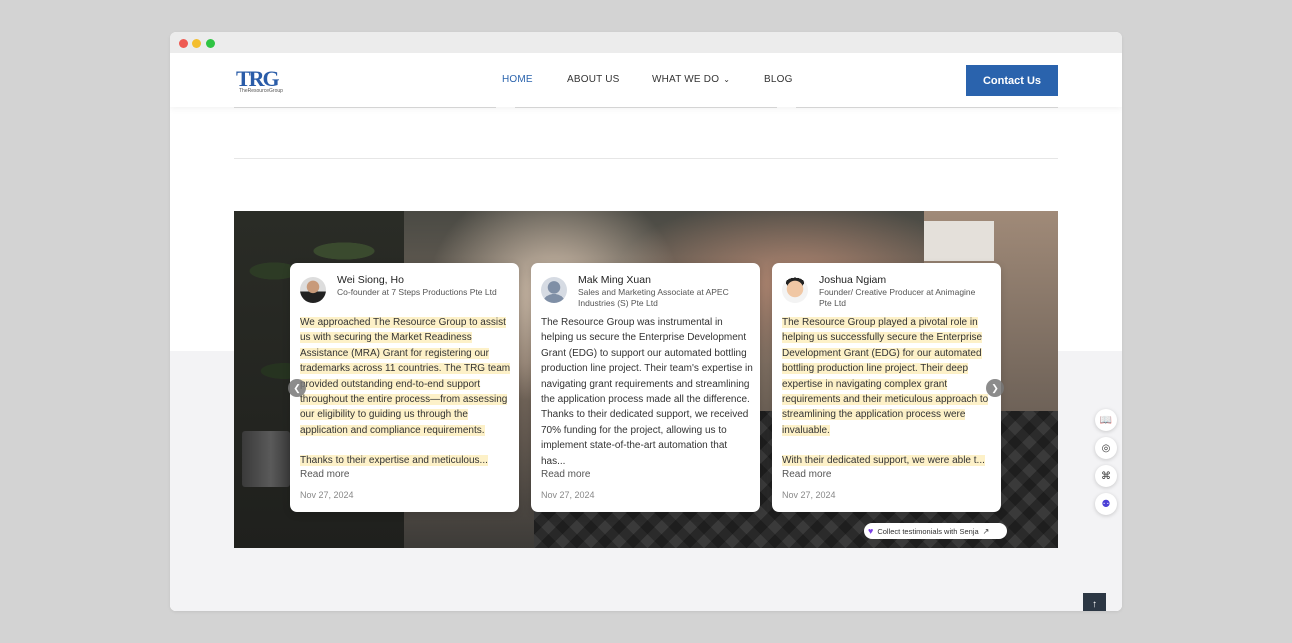 The width and height of the screenshot is (1292, 643). I want to click on heart-icon: ♥, so click(871, 531).